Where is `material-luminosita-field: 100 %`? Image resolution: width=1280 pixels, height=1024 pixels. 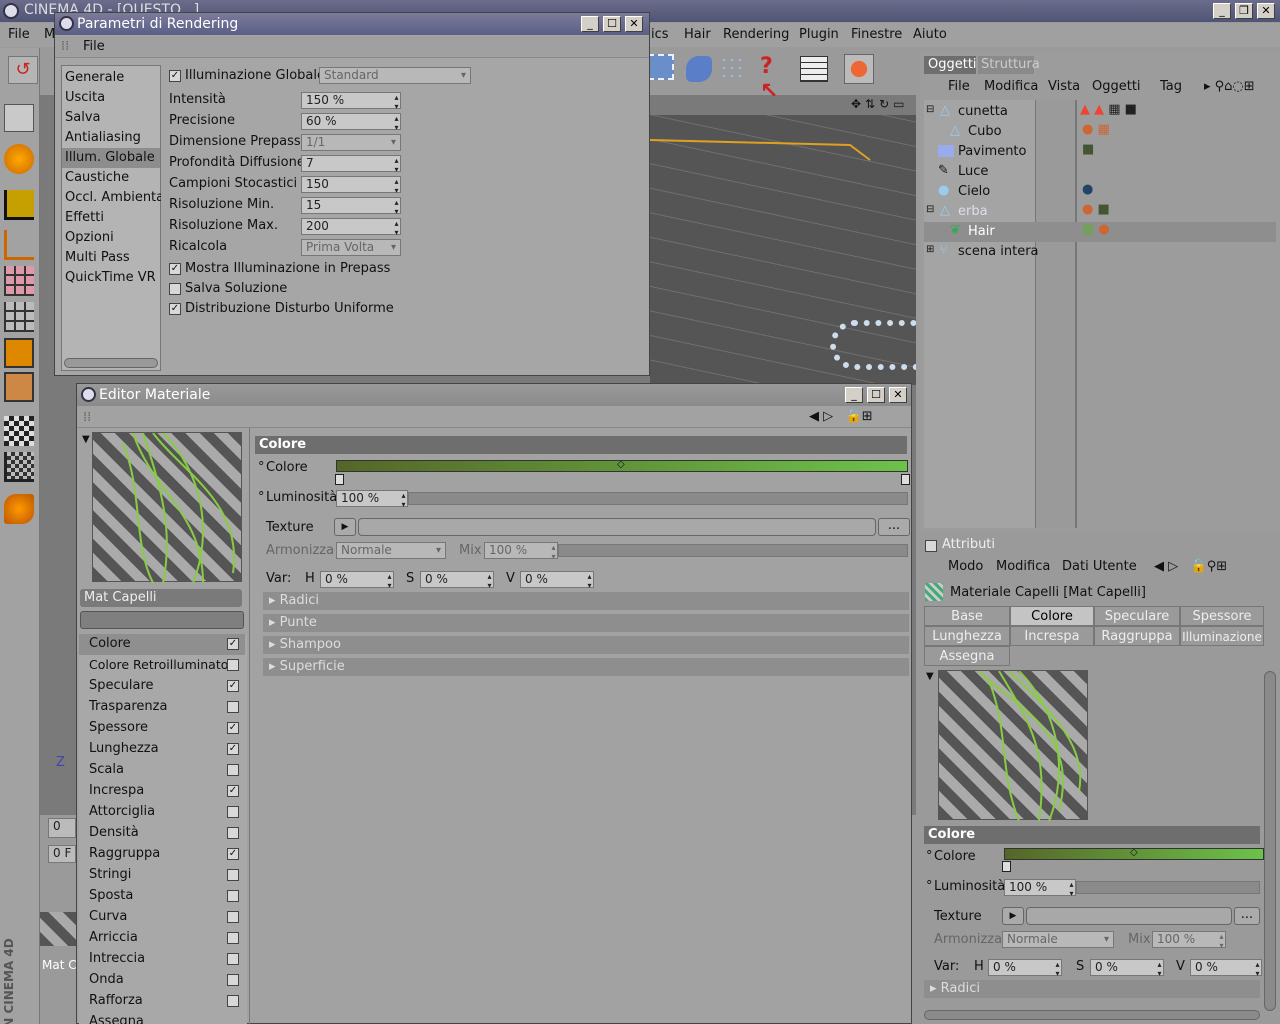
material-luminosita-field: 100 % is located at coordinates (372, 499).